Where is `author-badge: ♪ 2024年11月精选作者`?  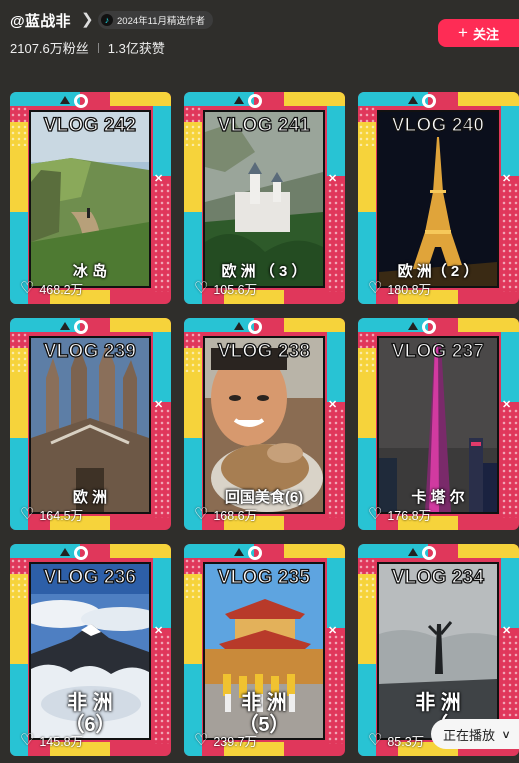 author-badge: ♪ 2024年11月精选作者 is located at coordinates (155, 20).